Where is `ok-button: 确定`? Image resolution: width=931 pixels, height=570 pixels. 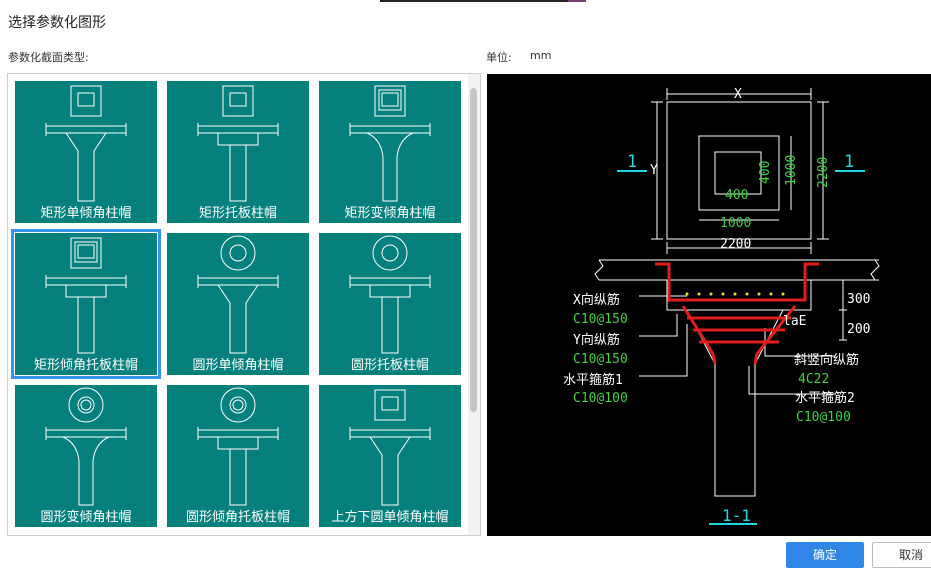 ok-button: 确定 is located at coordinates (825, 555).